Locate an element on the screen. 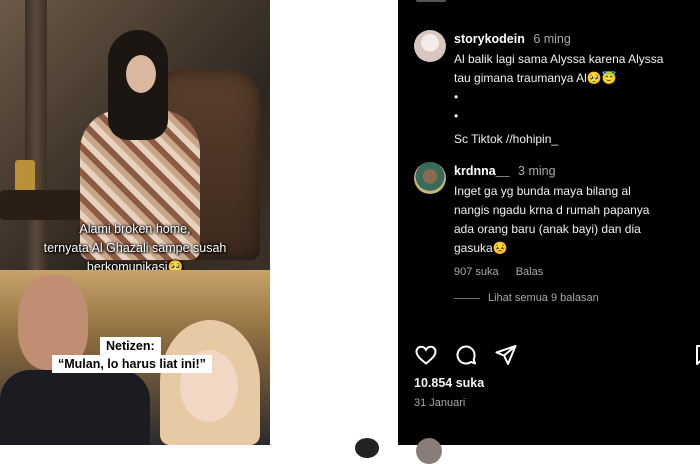 This screenshot has width=700, height=464. post-like-count: 10.854 suka is located at coordinates (449, 383).